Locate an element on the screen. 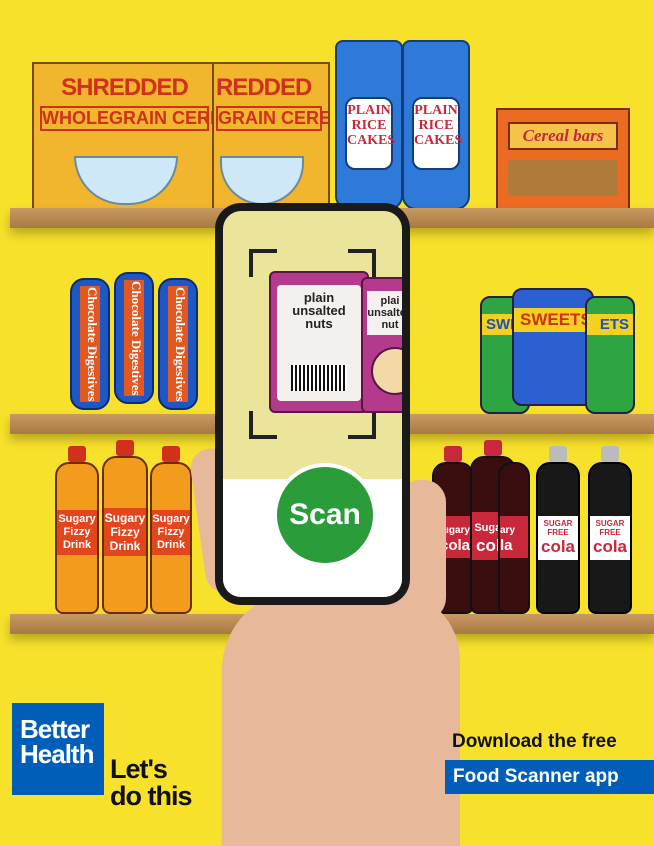 This screenshot has height=846, width=654. cereal-box-subtitle: GRAIN CEREAL is located at coordinates (272, 118).